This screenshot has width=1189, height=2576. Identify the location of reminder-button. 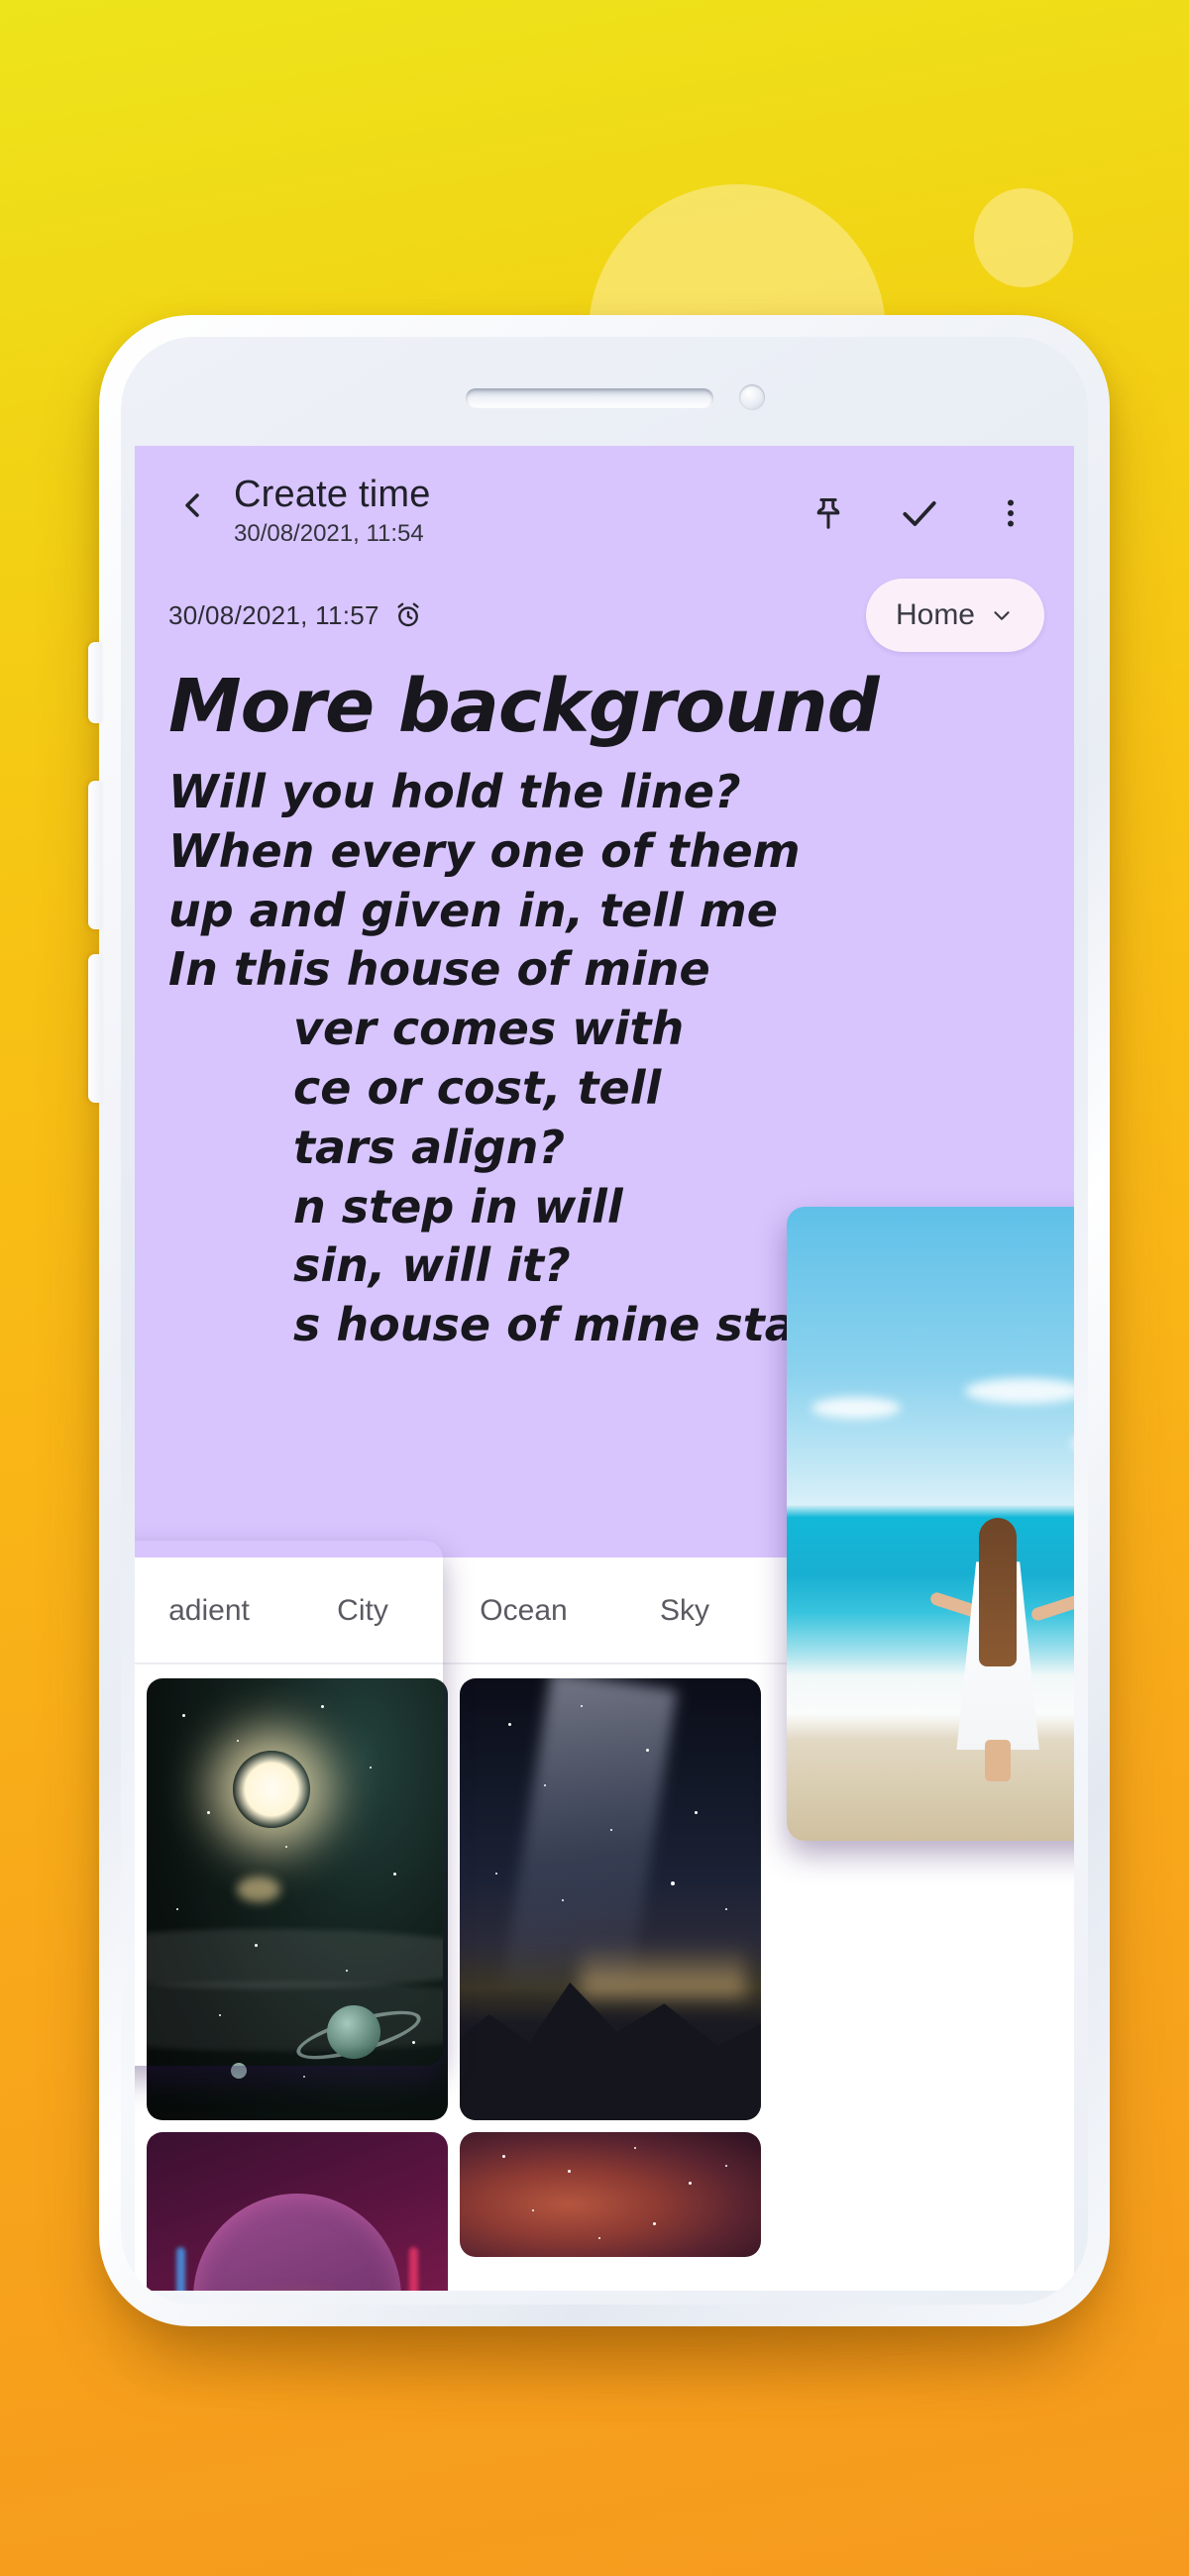
(408, 615).